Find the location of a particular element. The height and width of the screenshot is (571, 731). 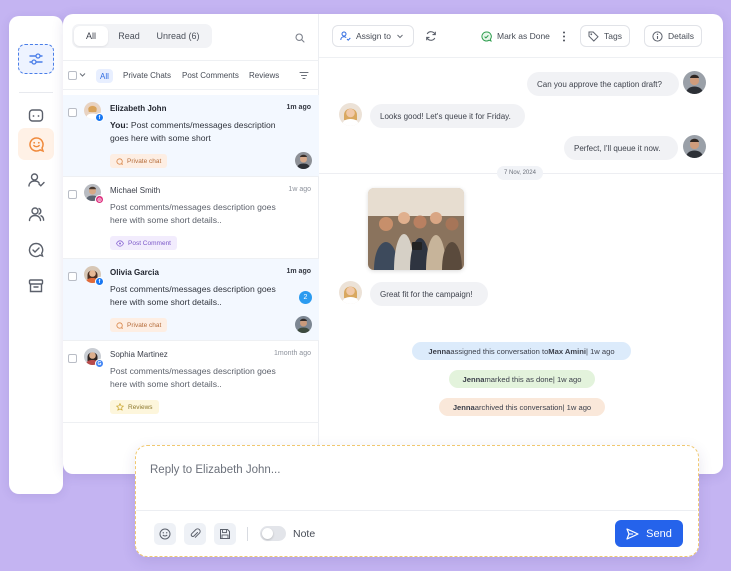

tags-button: Tags is located at coordinates (605, 36).